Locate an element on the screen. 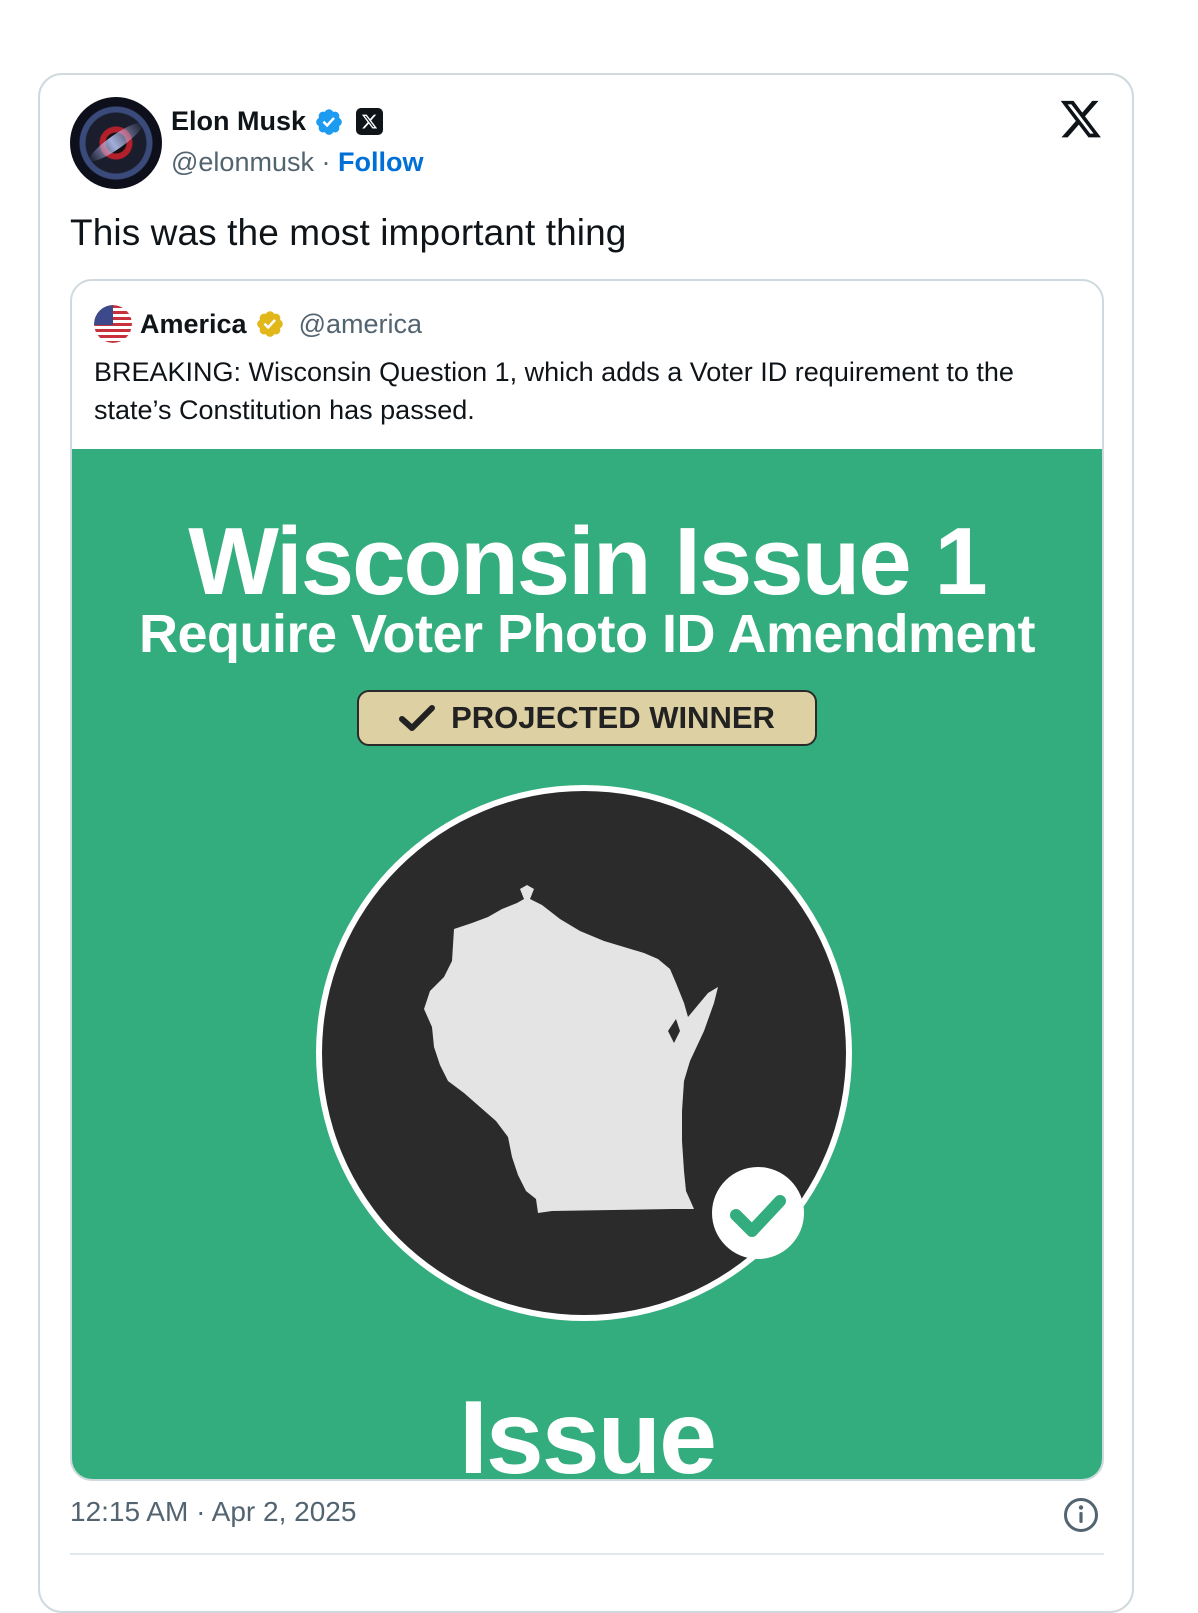 The height and width of the screenshot is (1613, 1198). author-avatar is located at coordinates (116, 143).